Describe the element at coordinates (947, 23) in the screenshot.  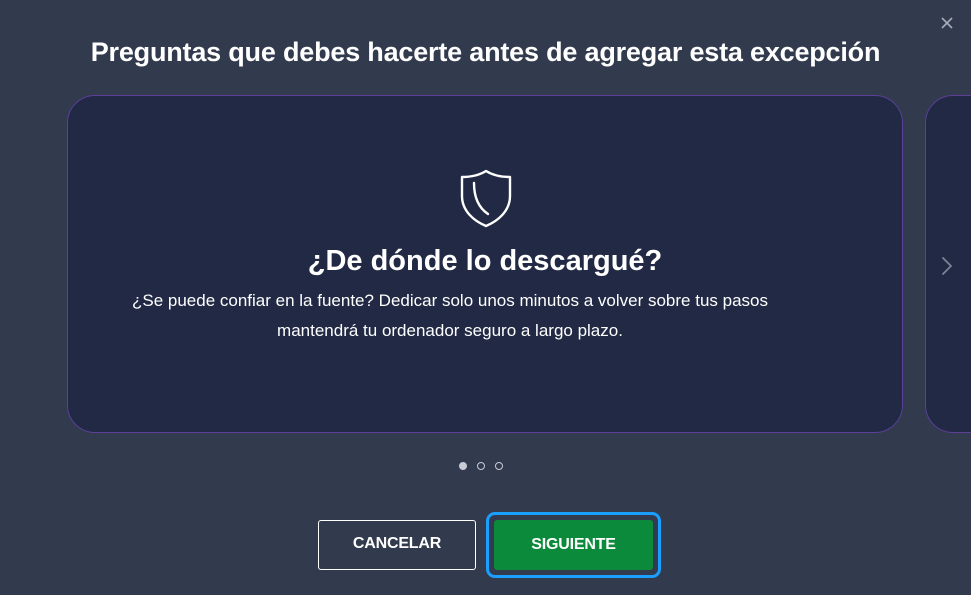
I see `close-icon` at that location.